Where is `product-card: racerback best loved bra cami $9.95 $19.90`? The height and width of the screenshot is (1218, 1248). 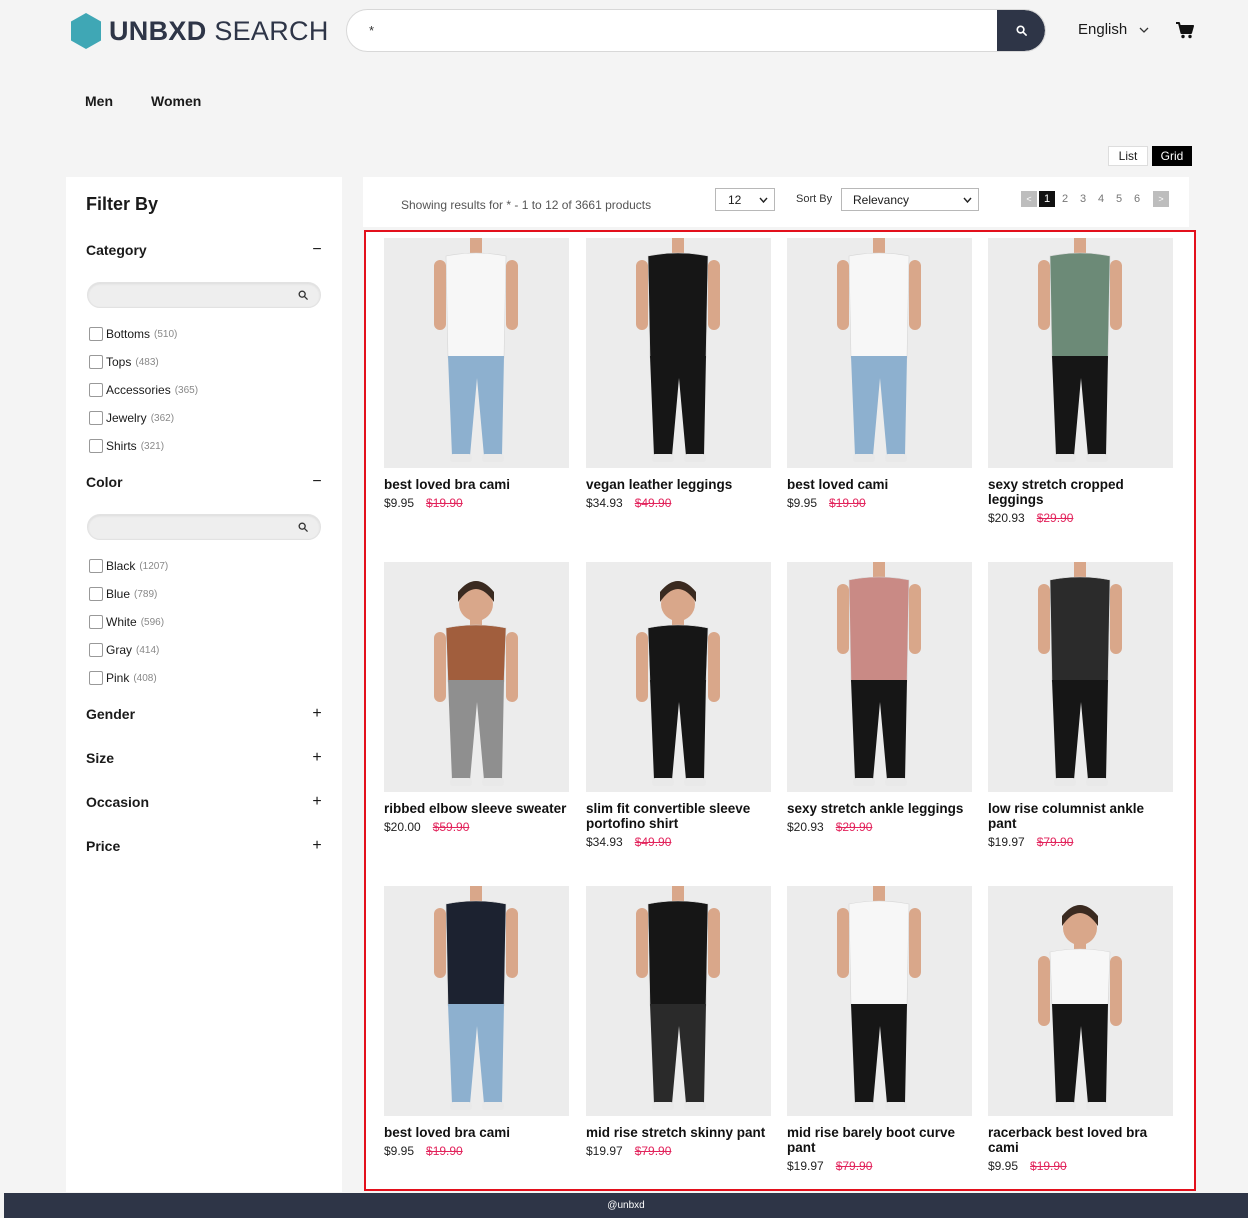
product-card: racerback best loved bra cami $9.95 $19.90 is located at coordinates (1080, 1029).